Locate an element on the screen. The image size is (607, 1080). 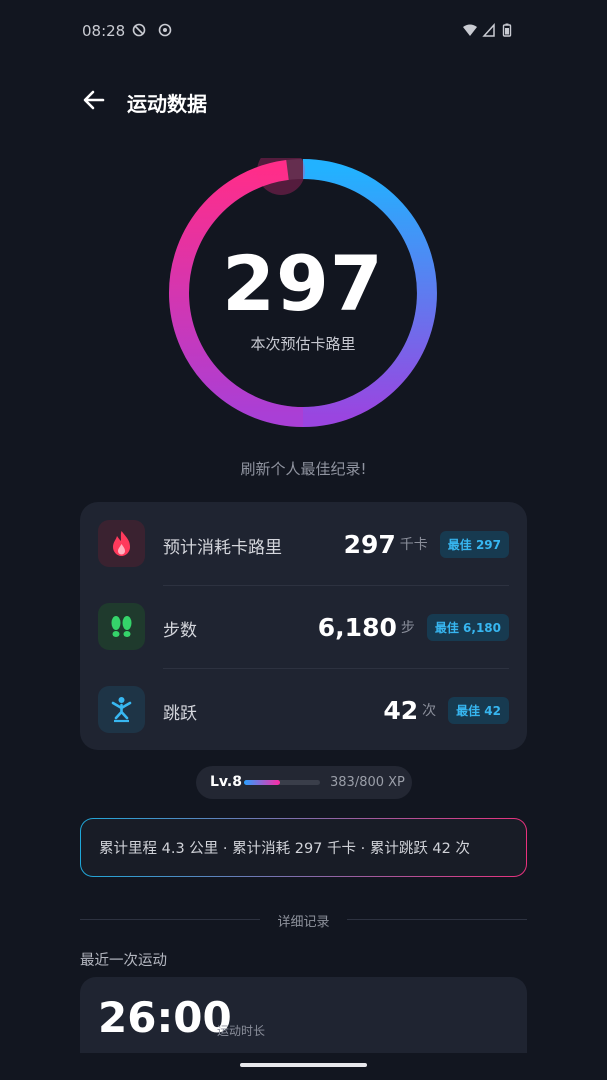
summary-text: 累计里程 4.3 公里 · 累计消耗 297 千卡 · 累计跳跃 42 次 is located at coordinates (303, 847).